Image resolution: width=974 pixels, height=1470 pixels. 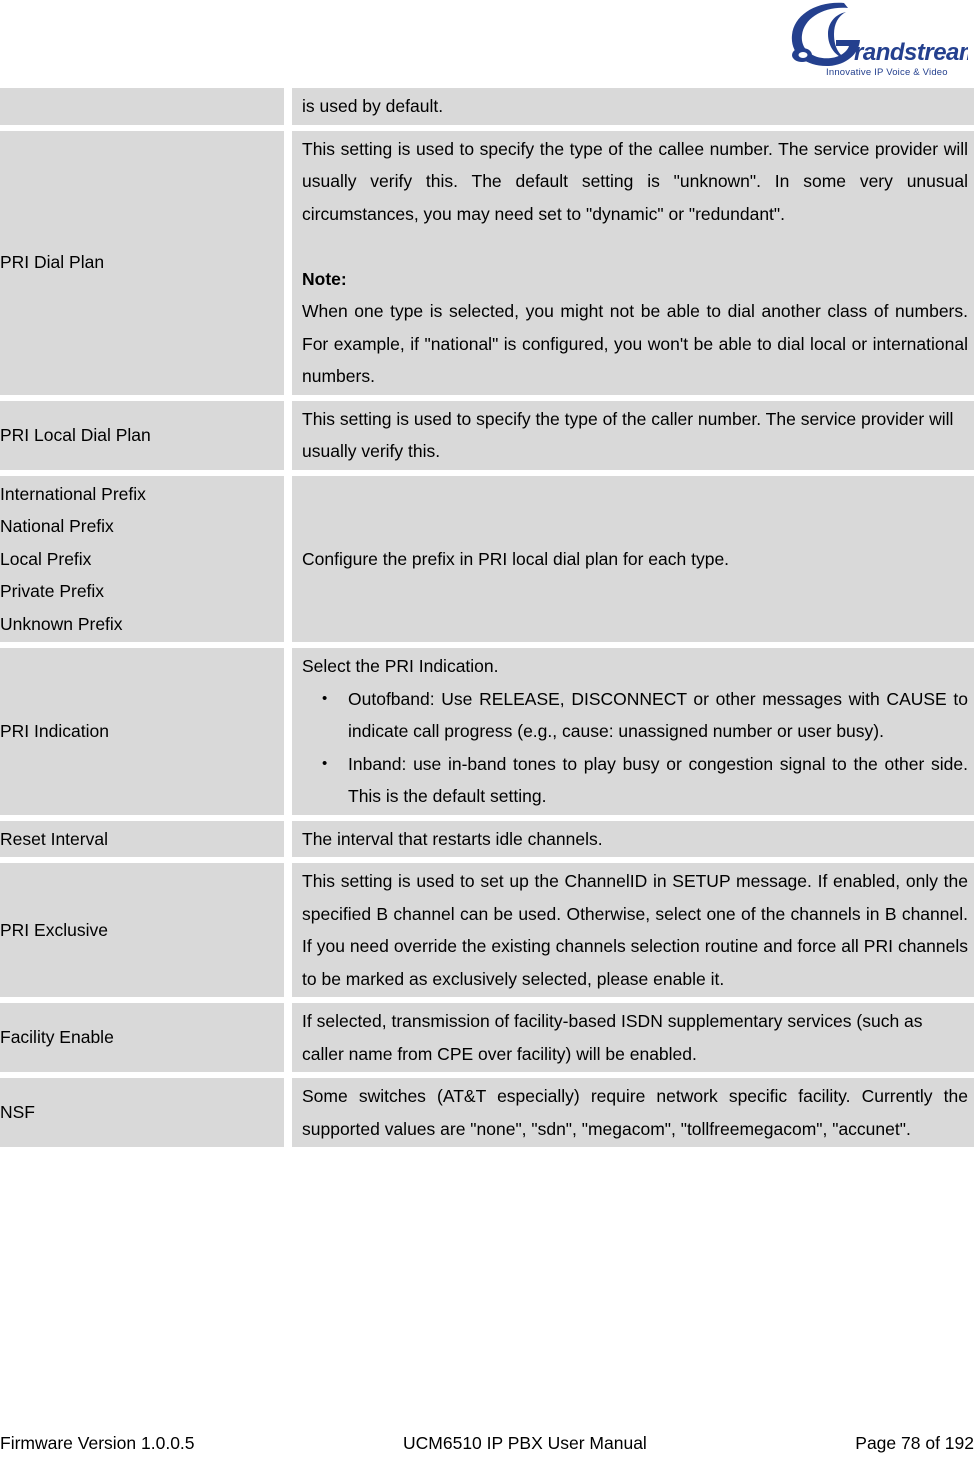 What do you see at coordinates (17, 1112) in the screenshot?
I see `row-label: NSF` at bounding box center [17, 1112].